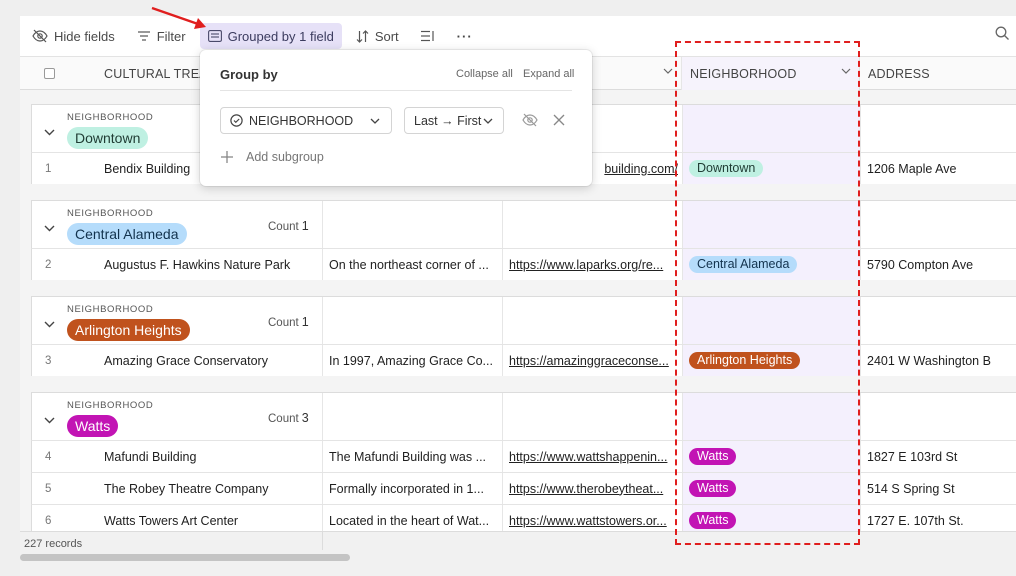  Describe the element at coordinates (236, 120) in the screenshot. I see `single-select-icon` at that location.